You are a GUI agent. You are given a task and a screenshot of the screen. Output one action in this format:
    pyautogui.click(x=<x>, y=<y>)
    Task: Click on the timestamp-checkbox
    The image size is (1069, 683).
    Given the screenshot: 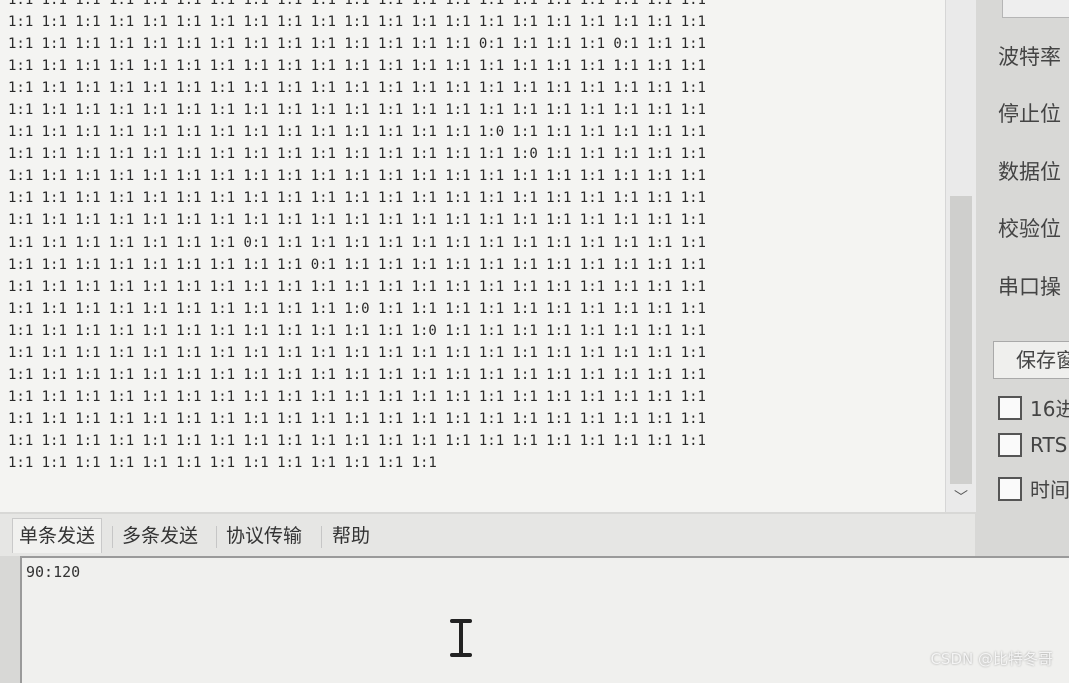 What is the action you would take?
    pyautogui.click(x=1010, y=488)
    